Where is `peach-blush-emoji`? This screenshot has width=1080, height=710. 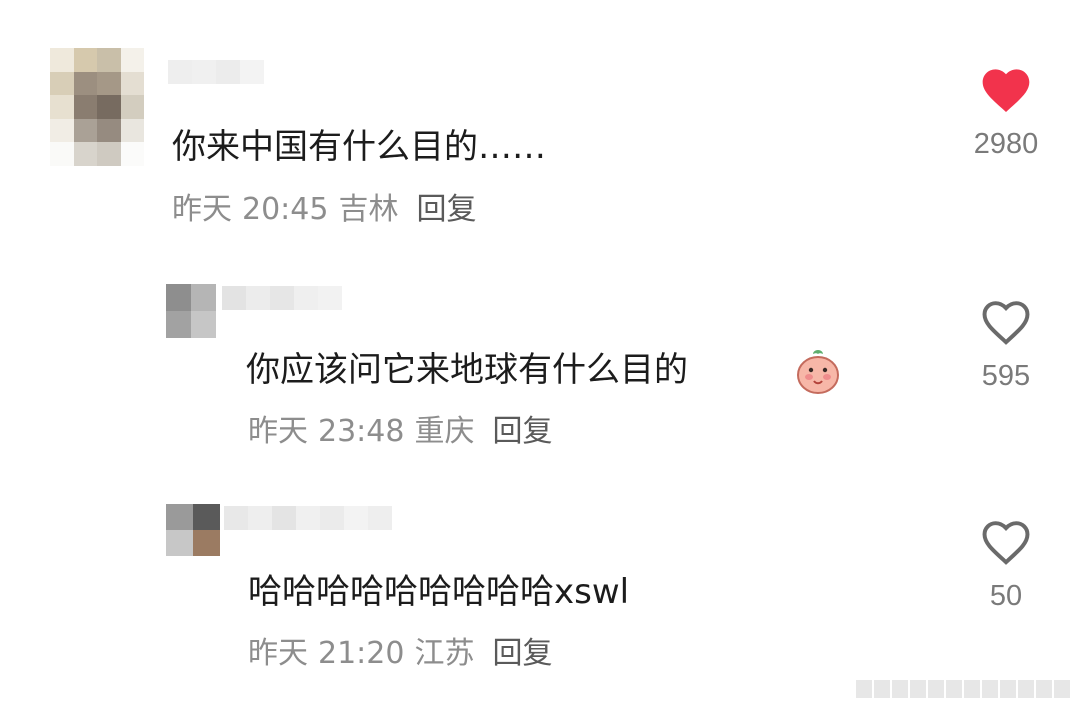 peach-blush-emoji is located at coordinates (818, 372).